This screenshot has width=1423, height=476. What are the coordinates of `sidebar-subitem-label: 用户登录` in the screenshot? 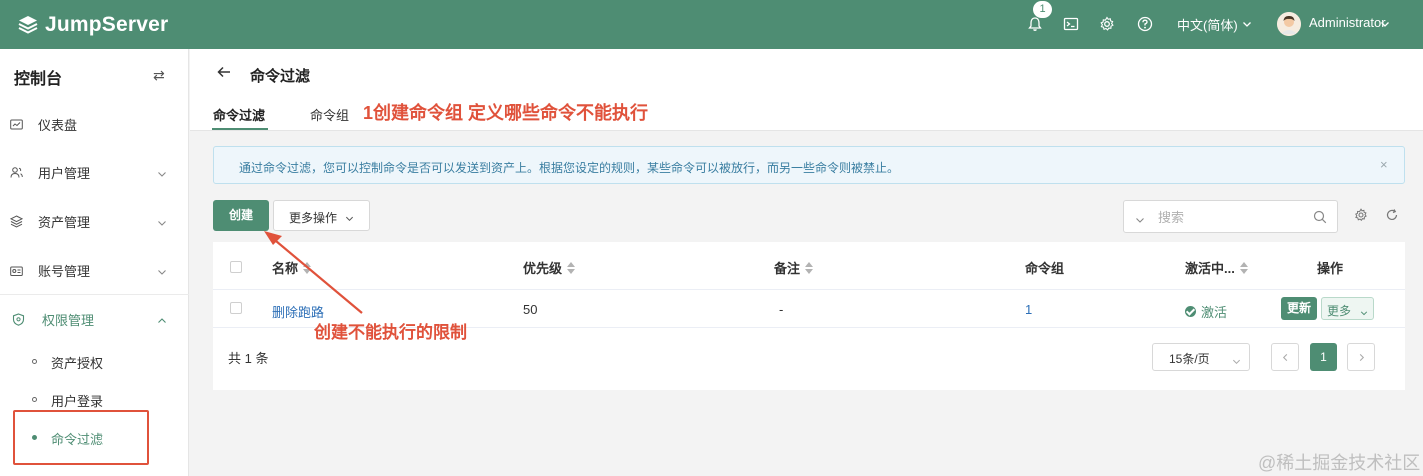 It's located at (77, 401).